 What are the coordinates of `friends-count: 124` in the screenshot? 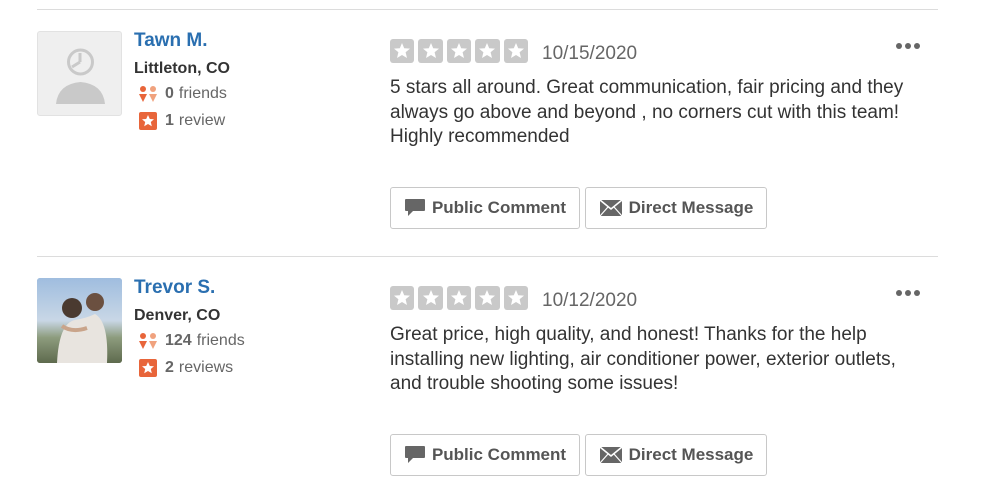 It's located at (178, 340).